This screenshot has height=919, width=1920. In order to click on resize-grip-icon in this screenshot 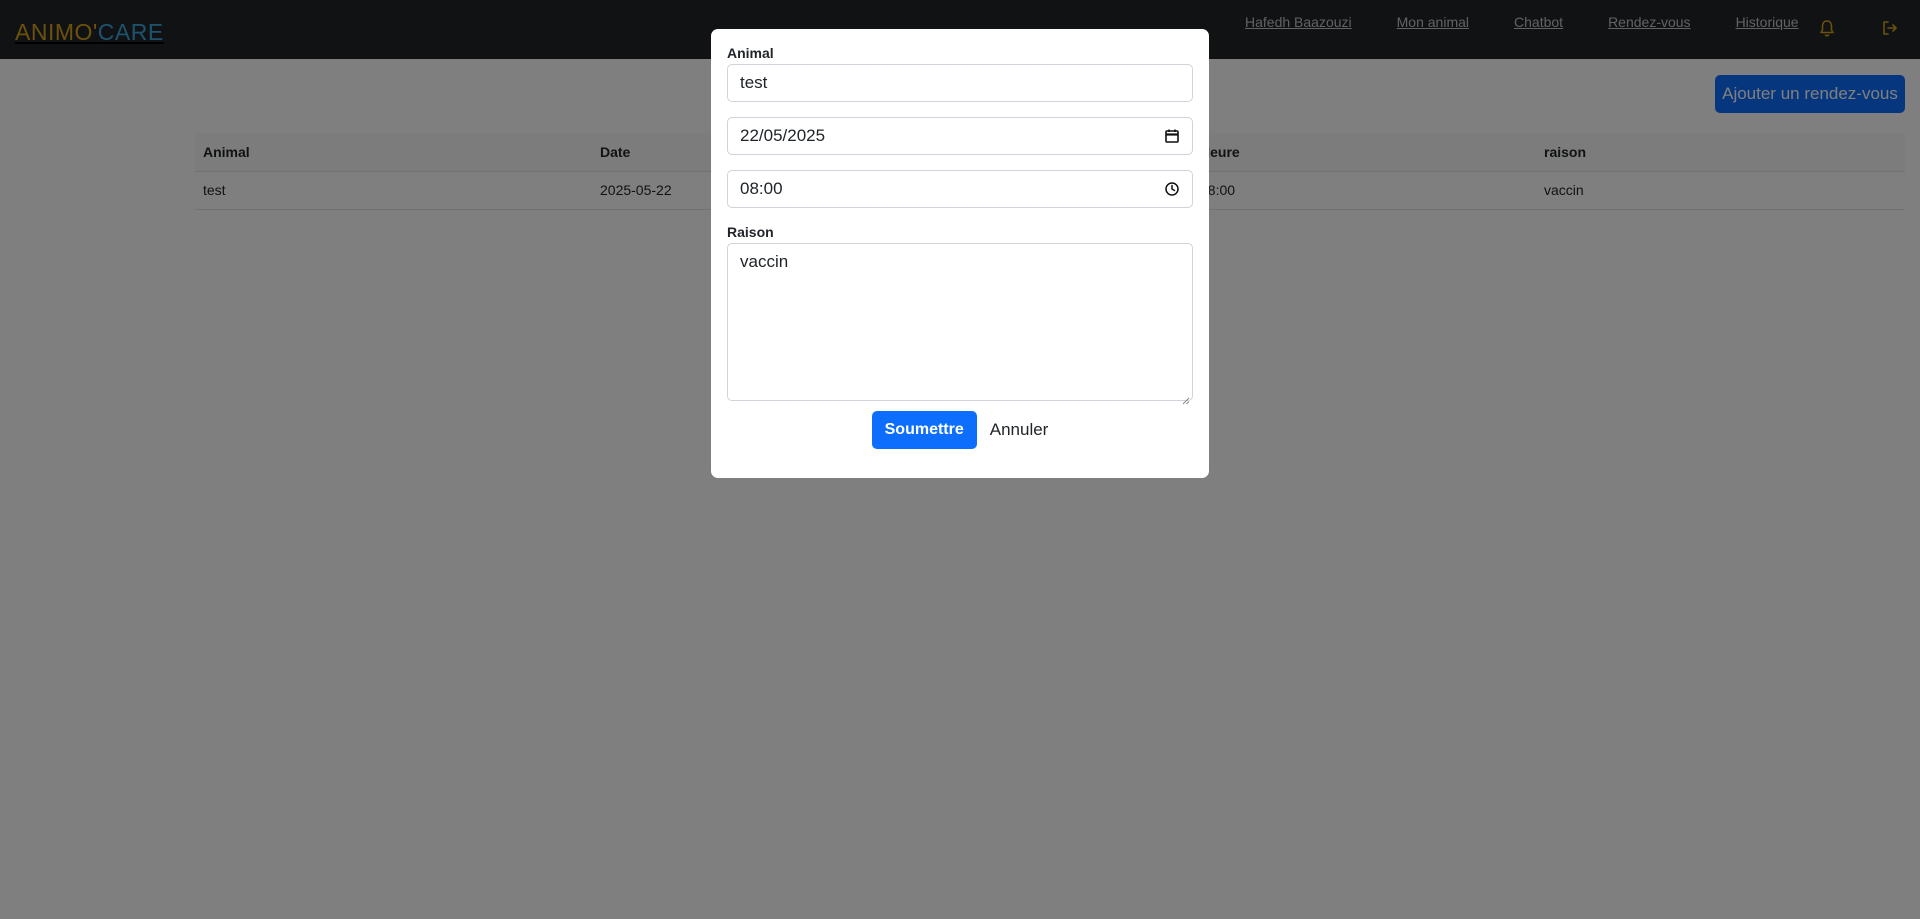, I will do `click(1186, 397)`.